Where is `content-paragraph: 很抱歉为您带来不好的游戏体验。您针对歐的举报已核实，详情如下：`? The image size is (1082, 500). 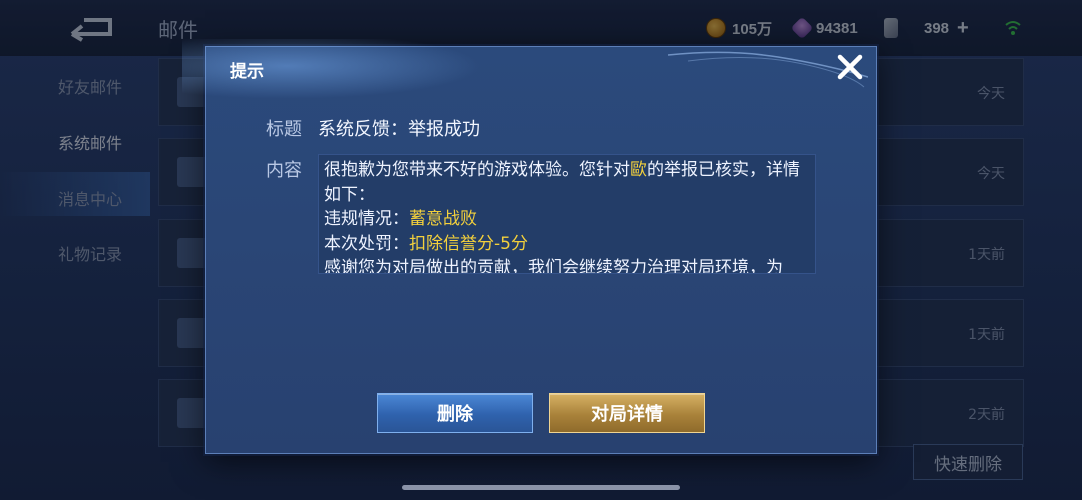 content-paragraph: 很抱歉为您带来不好的游戏体验。您针对歐的举报已核实，详情如下： is located at coordinates (562, 182).